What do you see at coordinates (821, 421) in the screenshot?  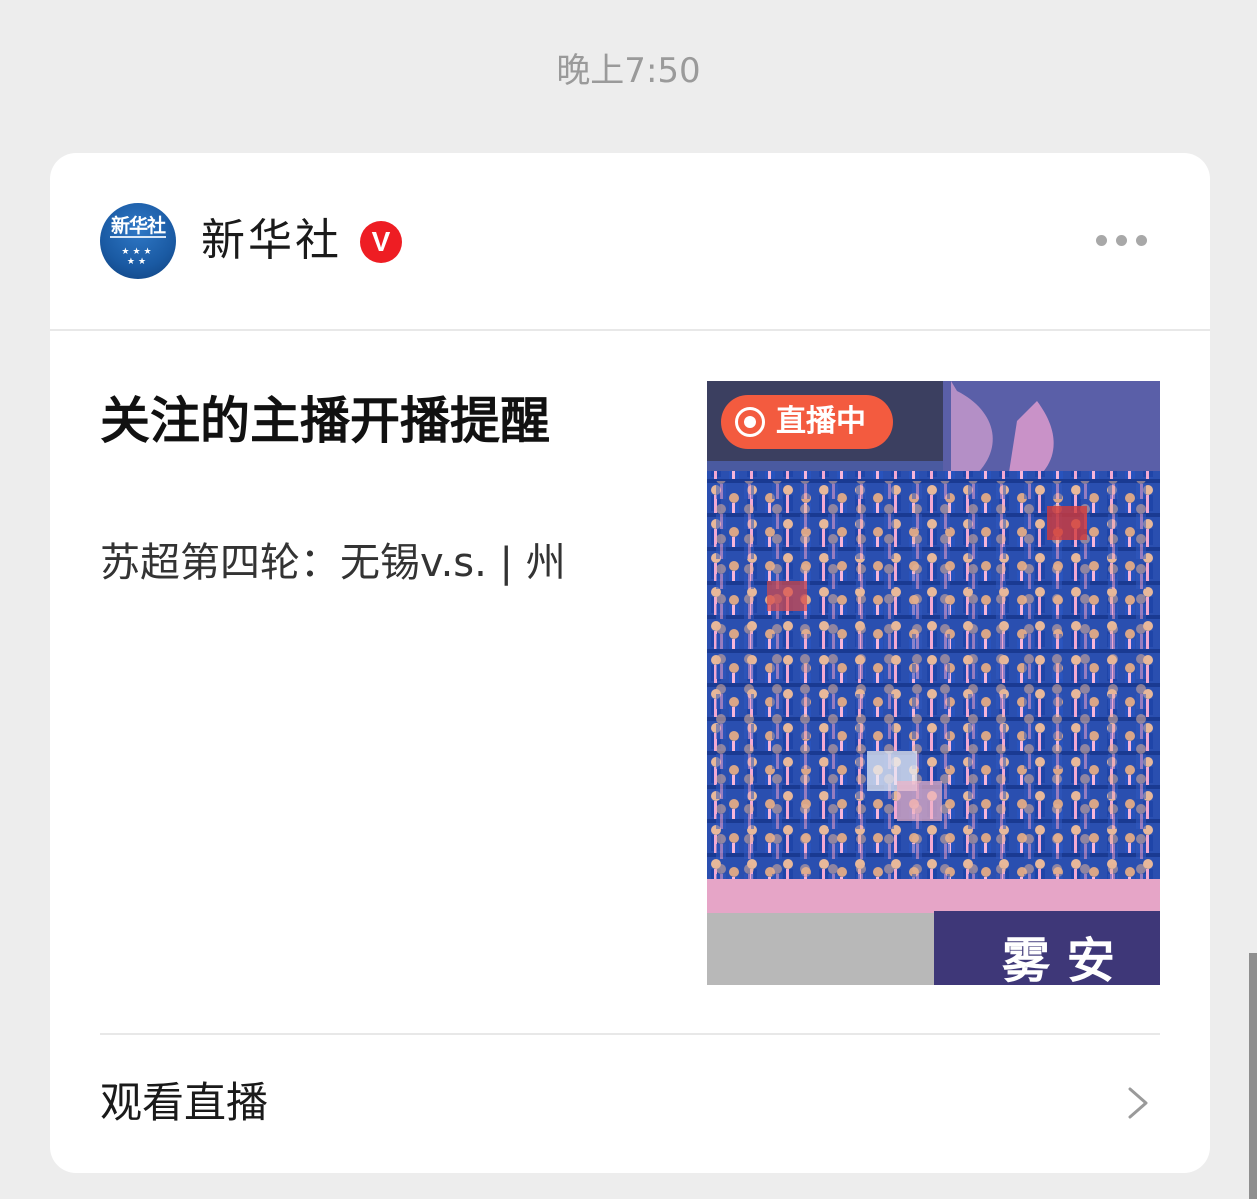 I see `live-badge-label: 直播中` at bounding box center [821, 421].